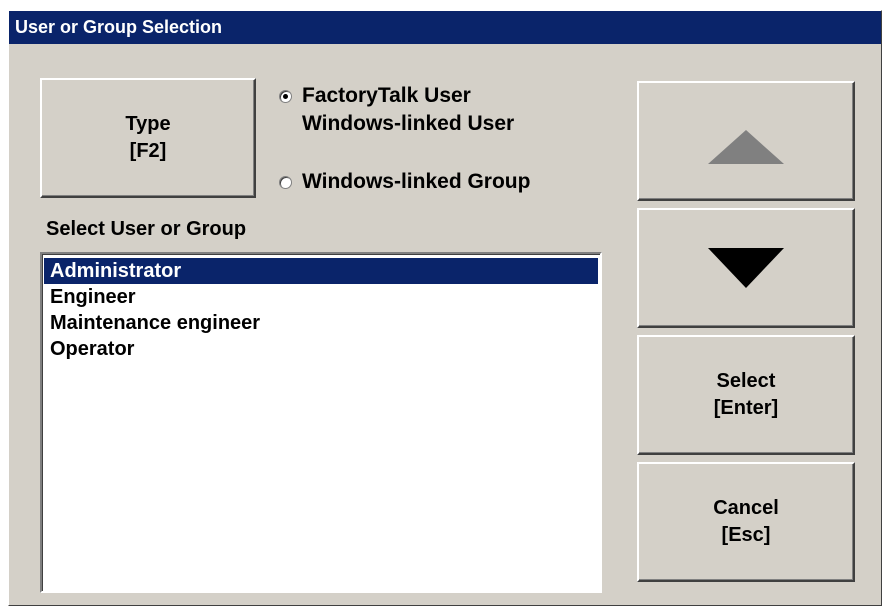  I want to click on radio-label-factorytalk-user: FactoryTalk User Windows-linked User, so click(408, 109).